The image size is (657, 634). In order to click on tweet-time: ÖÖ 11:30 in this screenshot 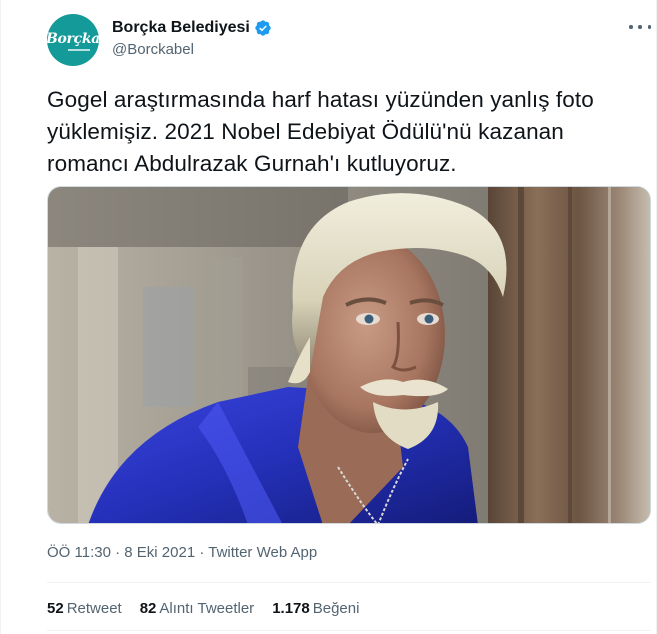, I will do `click(79, 552)`.